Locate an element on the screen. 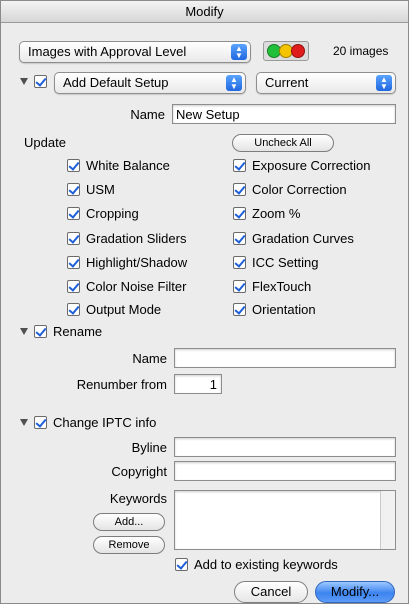 The image size is (409, 604). update-item-label: USM is located at coordinates (100, 189).